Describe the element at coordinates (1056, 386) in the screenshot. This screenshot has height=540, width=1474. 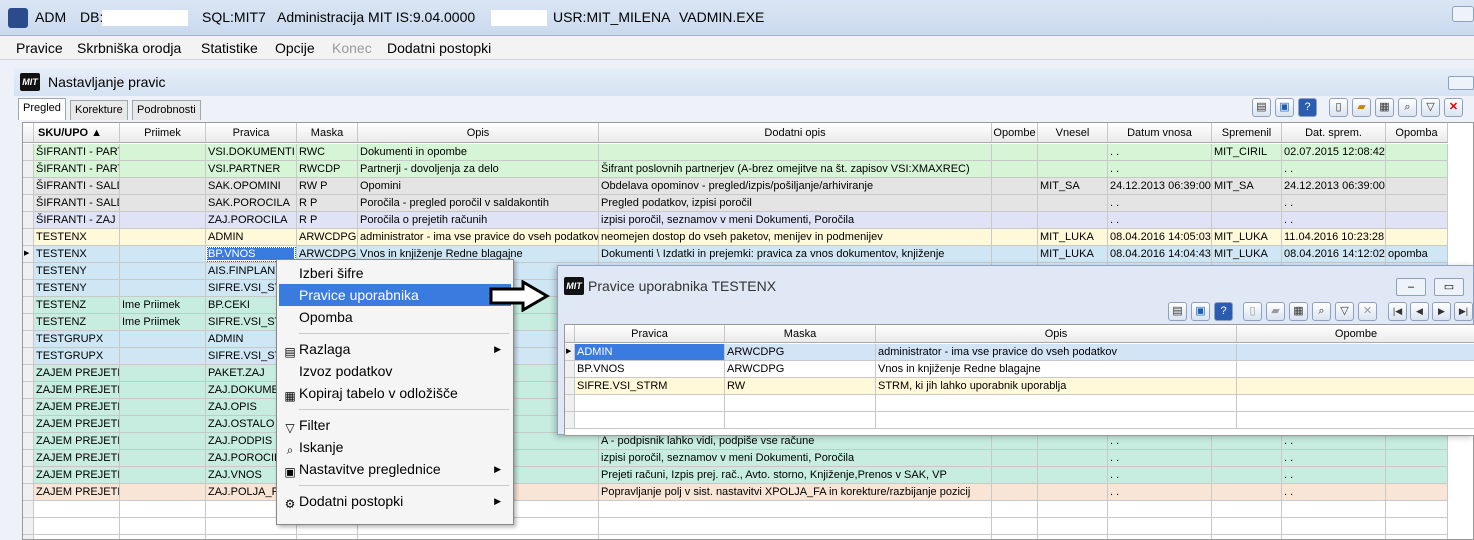
I see `table-cell: STRM, ki jih lahko uporabnik uporablja` at that location.